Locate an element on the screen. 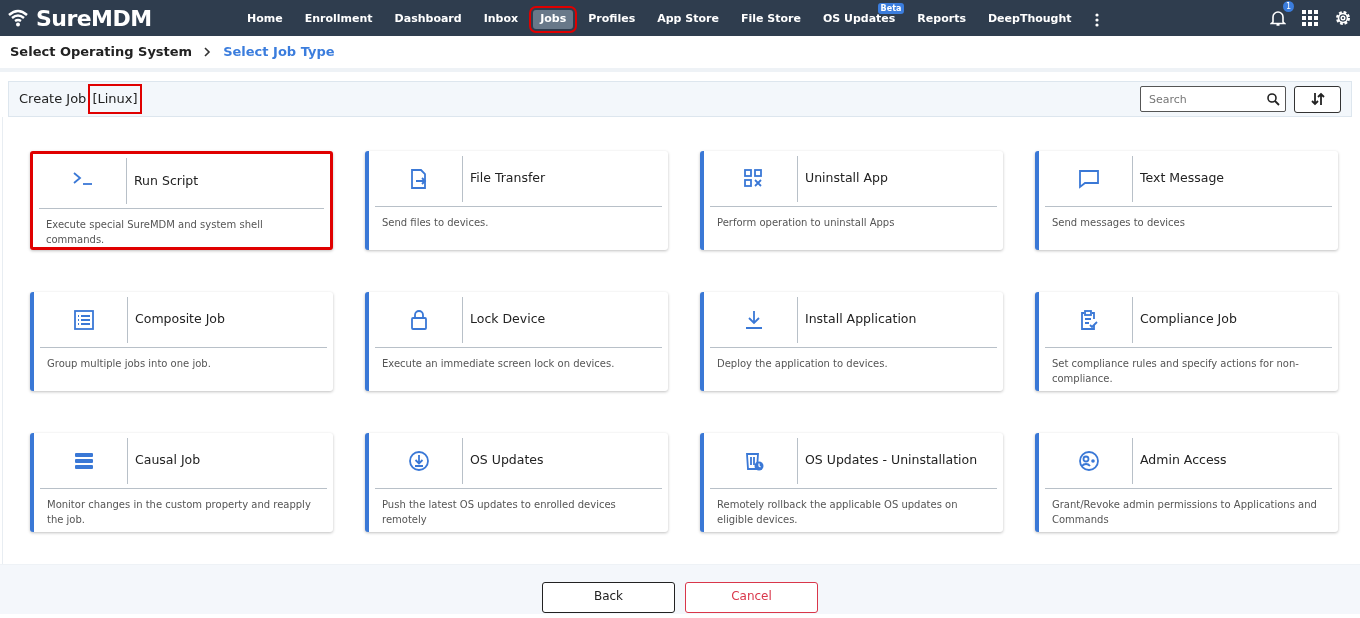 The width and height of the screenshot is (1360, 618). job-card-title: OS Updates - Uninstallation is located at coordinates (891, 460).